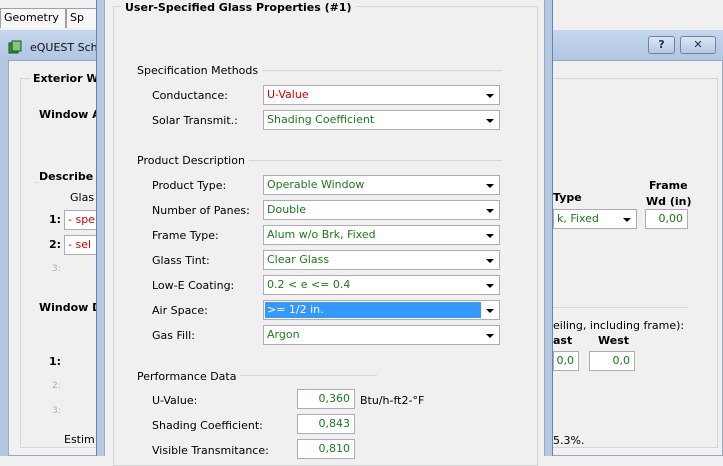 This screenshot has width=723, height=466. What do you see at coordinates (190, 95) in the screenshot?
I see `conductance-label: Conductance:` at bounding box center [190, 95].